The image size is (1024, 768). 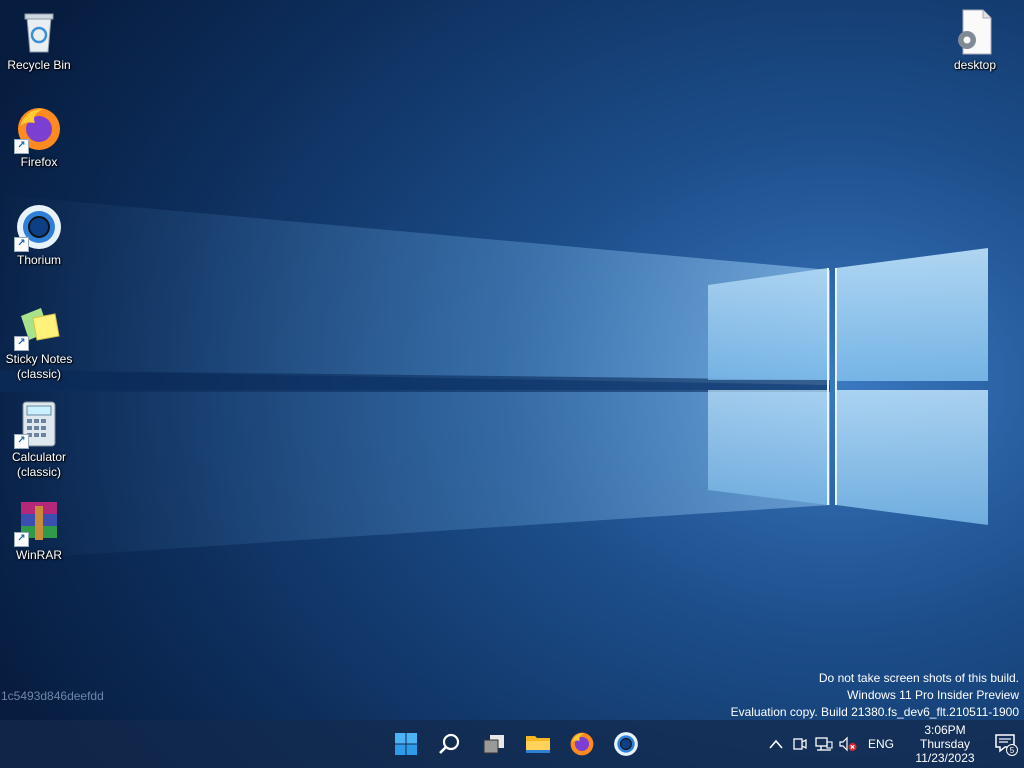 What do you see at coordinates (39, 162) in the screenshot?
I see `desktop-icon-label: Firefox` at bounding box center [39, 162].